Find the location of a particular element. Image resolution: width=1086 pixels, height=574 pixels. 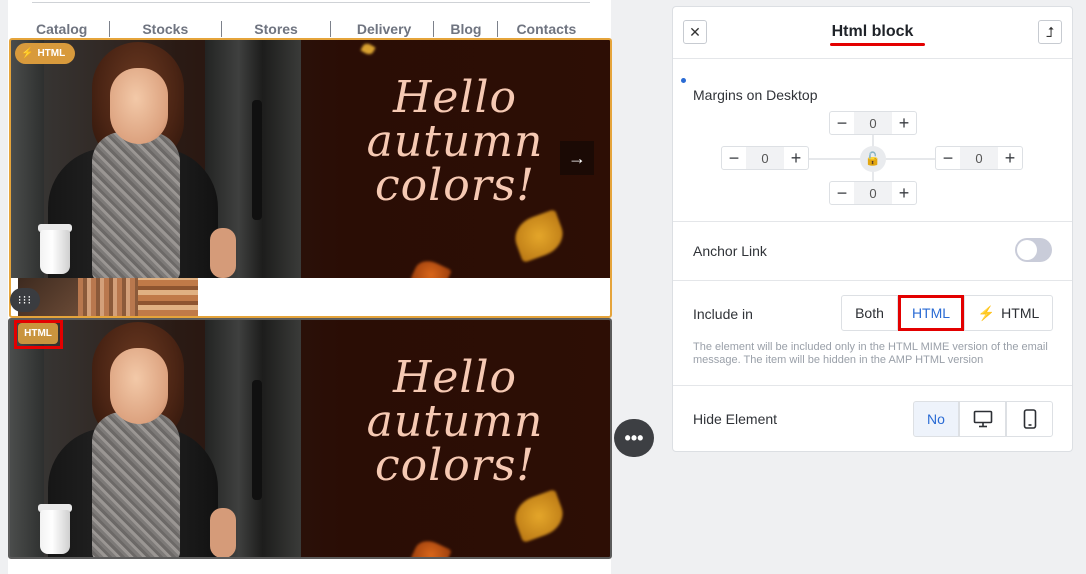

panel-title: Html block is located at coordinates (872, 31).